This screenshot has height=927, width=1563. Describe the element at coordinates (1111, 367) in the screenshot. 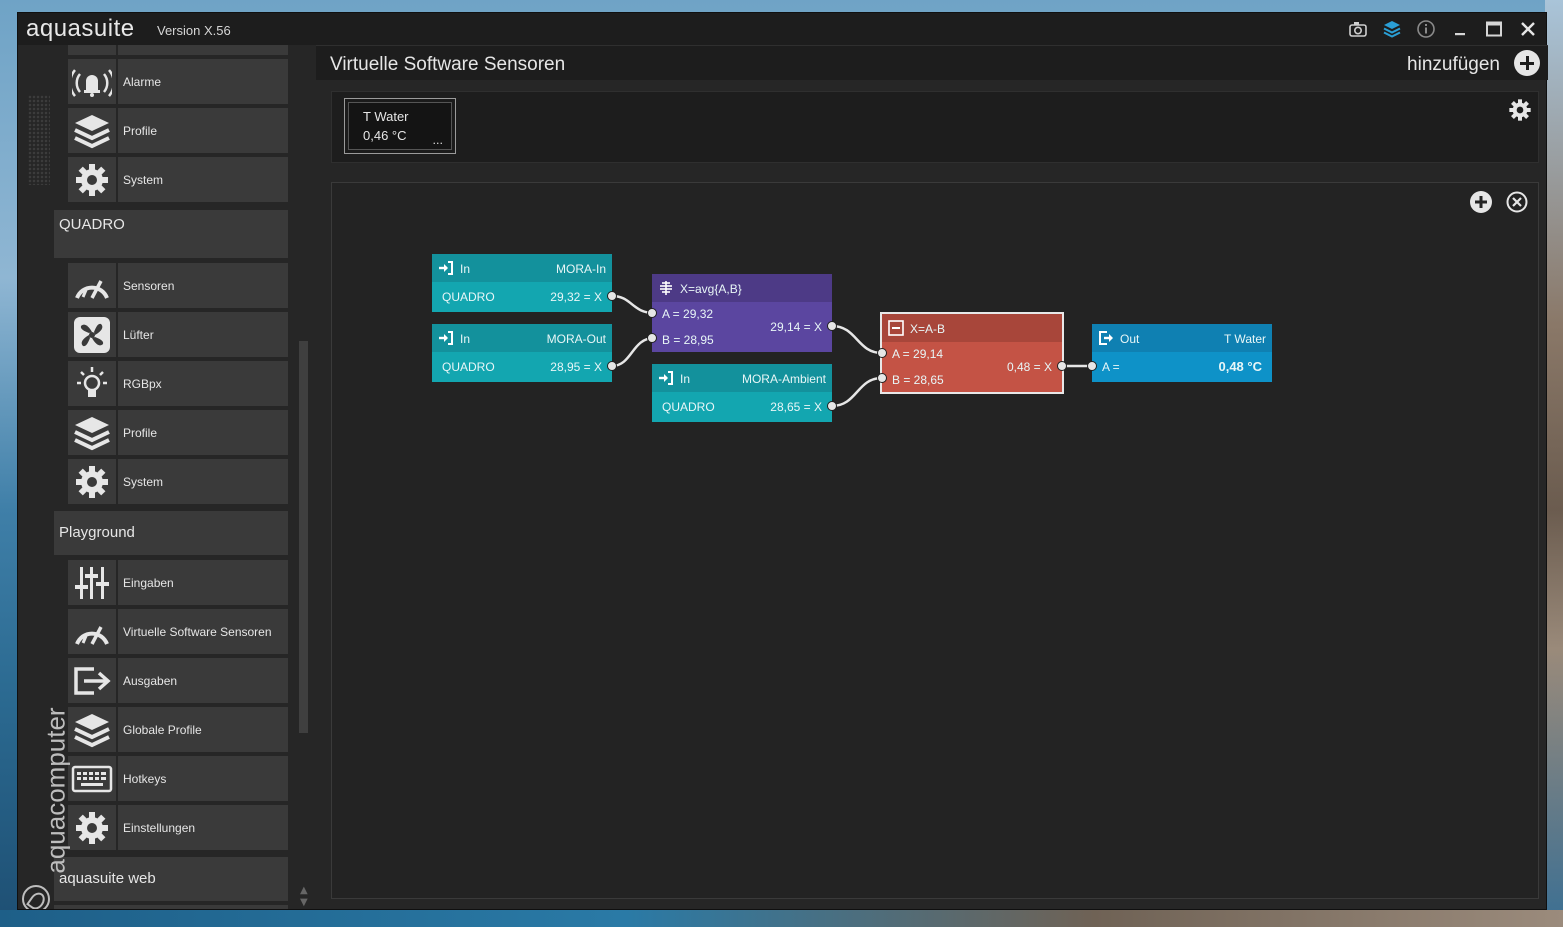

I see `node-input-a: A =` at that location.